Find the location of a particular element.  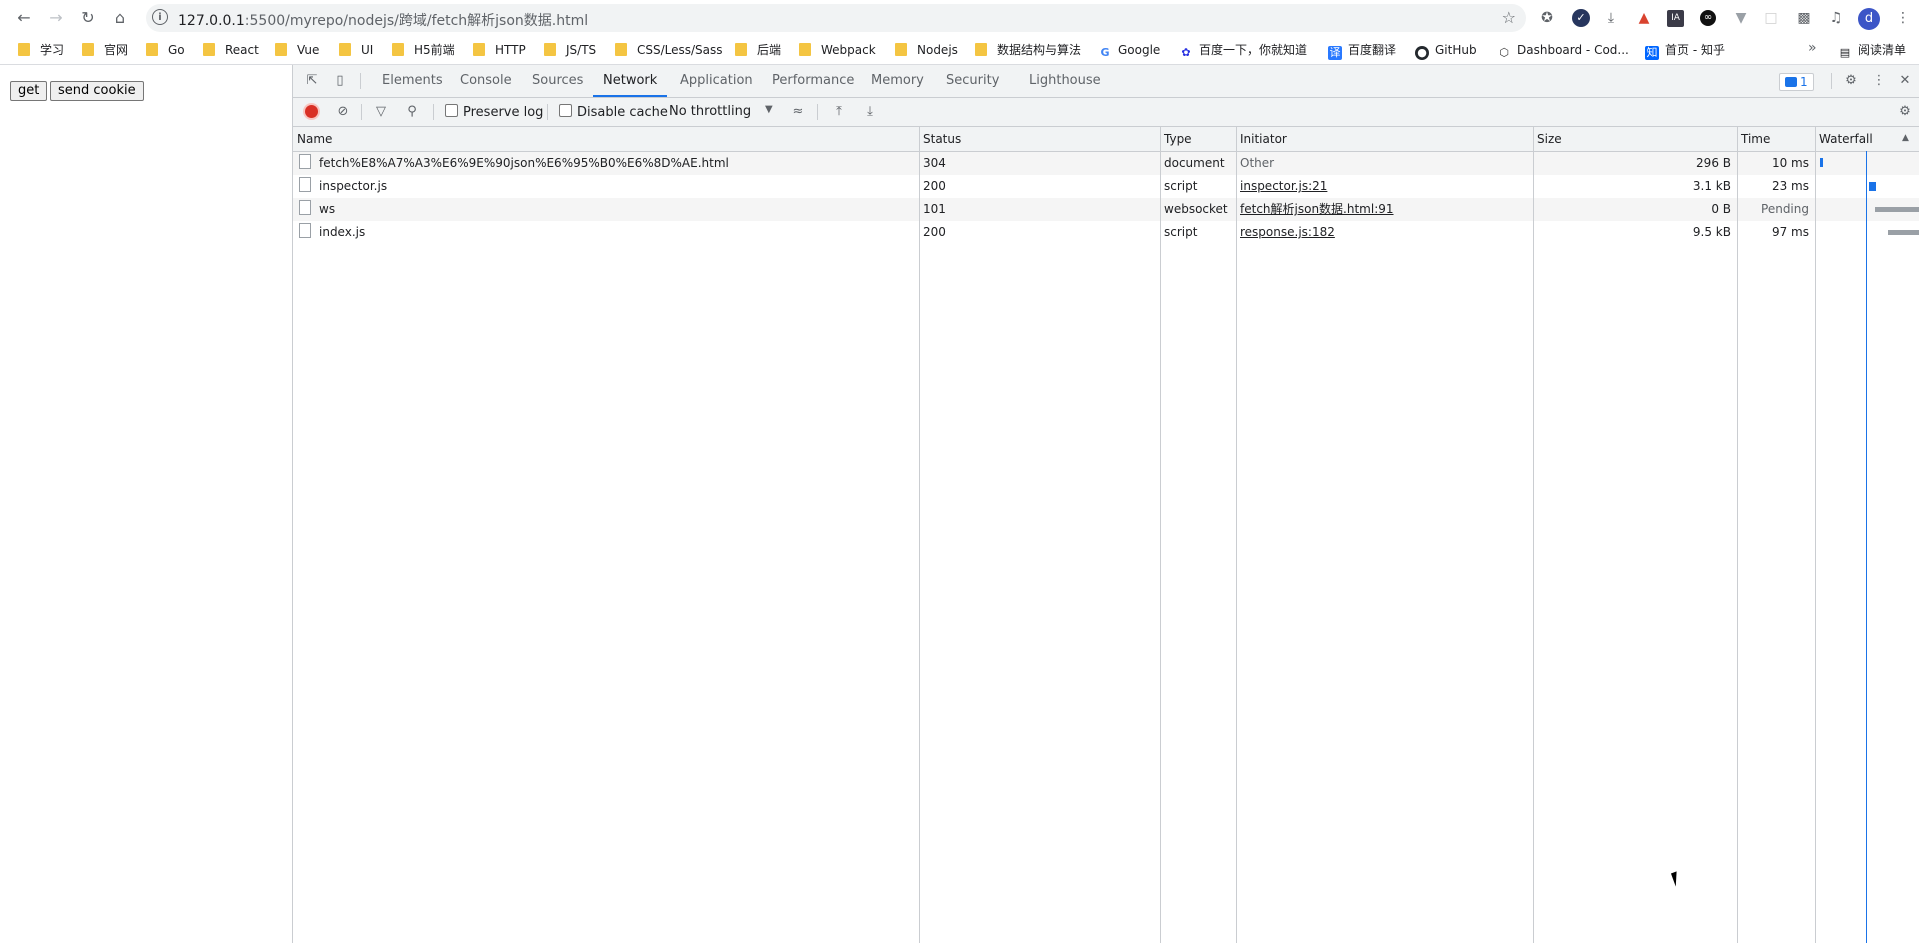

bookmark-item: Webpack is located at coordinates (837, 50).